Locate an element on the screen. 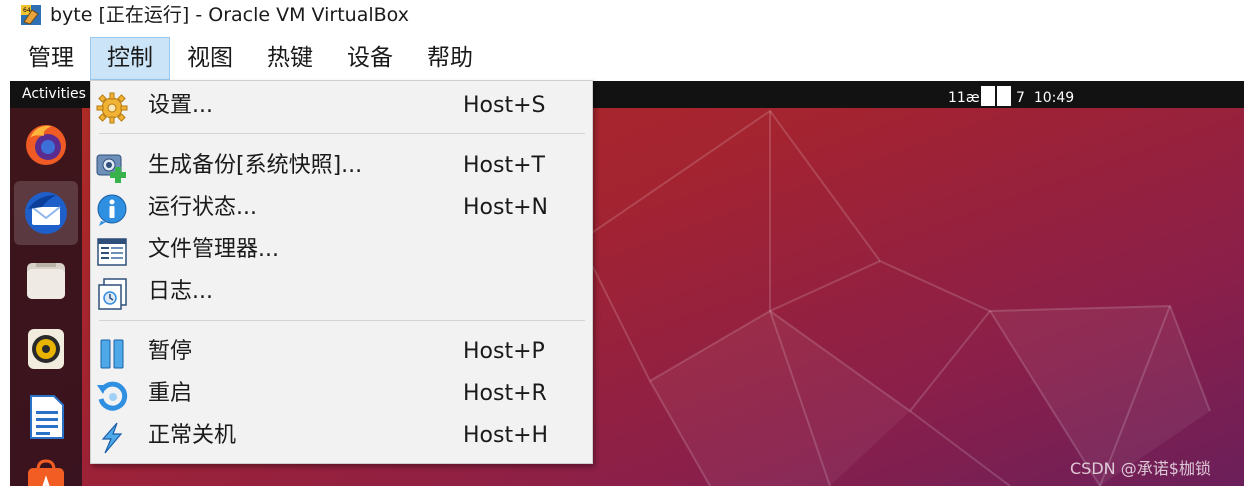 This screenshot has width=1244, height=486. menu-item-shortcut: Host+P is located at coordinates (504, 351).